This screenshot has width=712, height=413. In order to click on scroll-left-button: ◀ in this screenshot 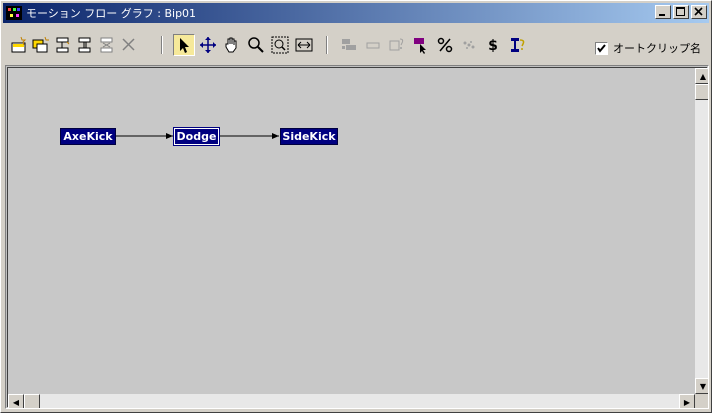, I will do `click(16, 401)`.